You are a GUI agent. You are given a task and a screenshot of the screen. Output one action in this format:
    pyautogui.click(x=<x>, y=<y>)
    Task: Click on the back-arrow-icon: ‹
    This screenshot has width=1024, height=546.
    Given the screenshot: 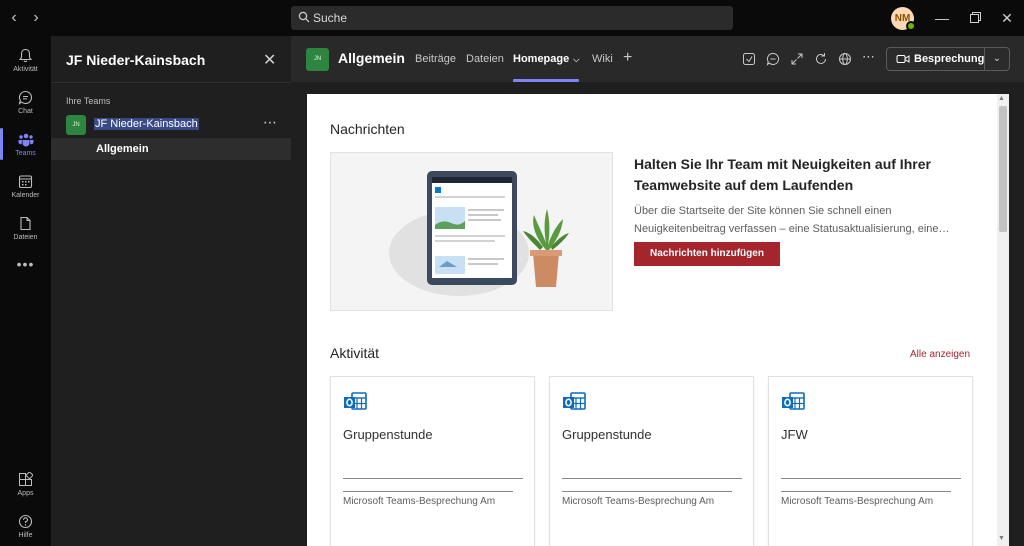 What is the action you would take?
    pyautogui.click(x=14, y=18)
    